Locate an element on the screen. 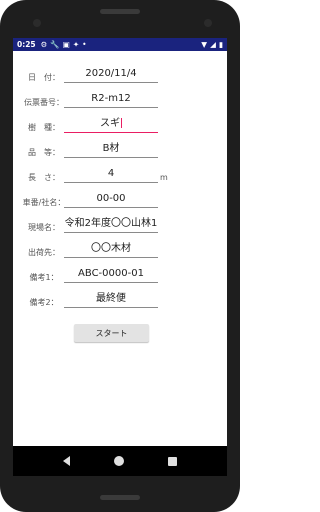  vehicle-label: 車番/社名： is located at coordinates (44, 202).